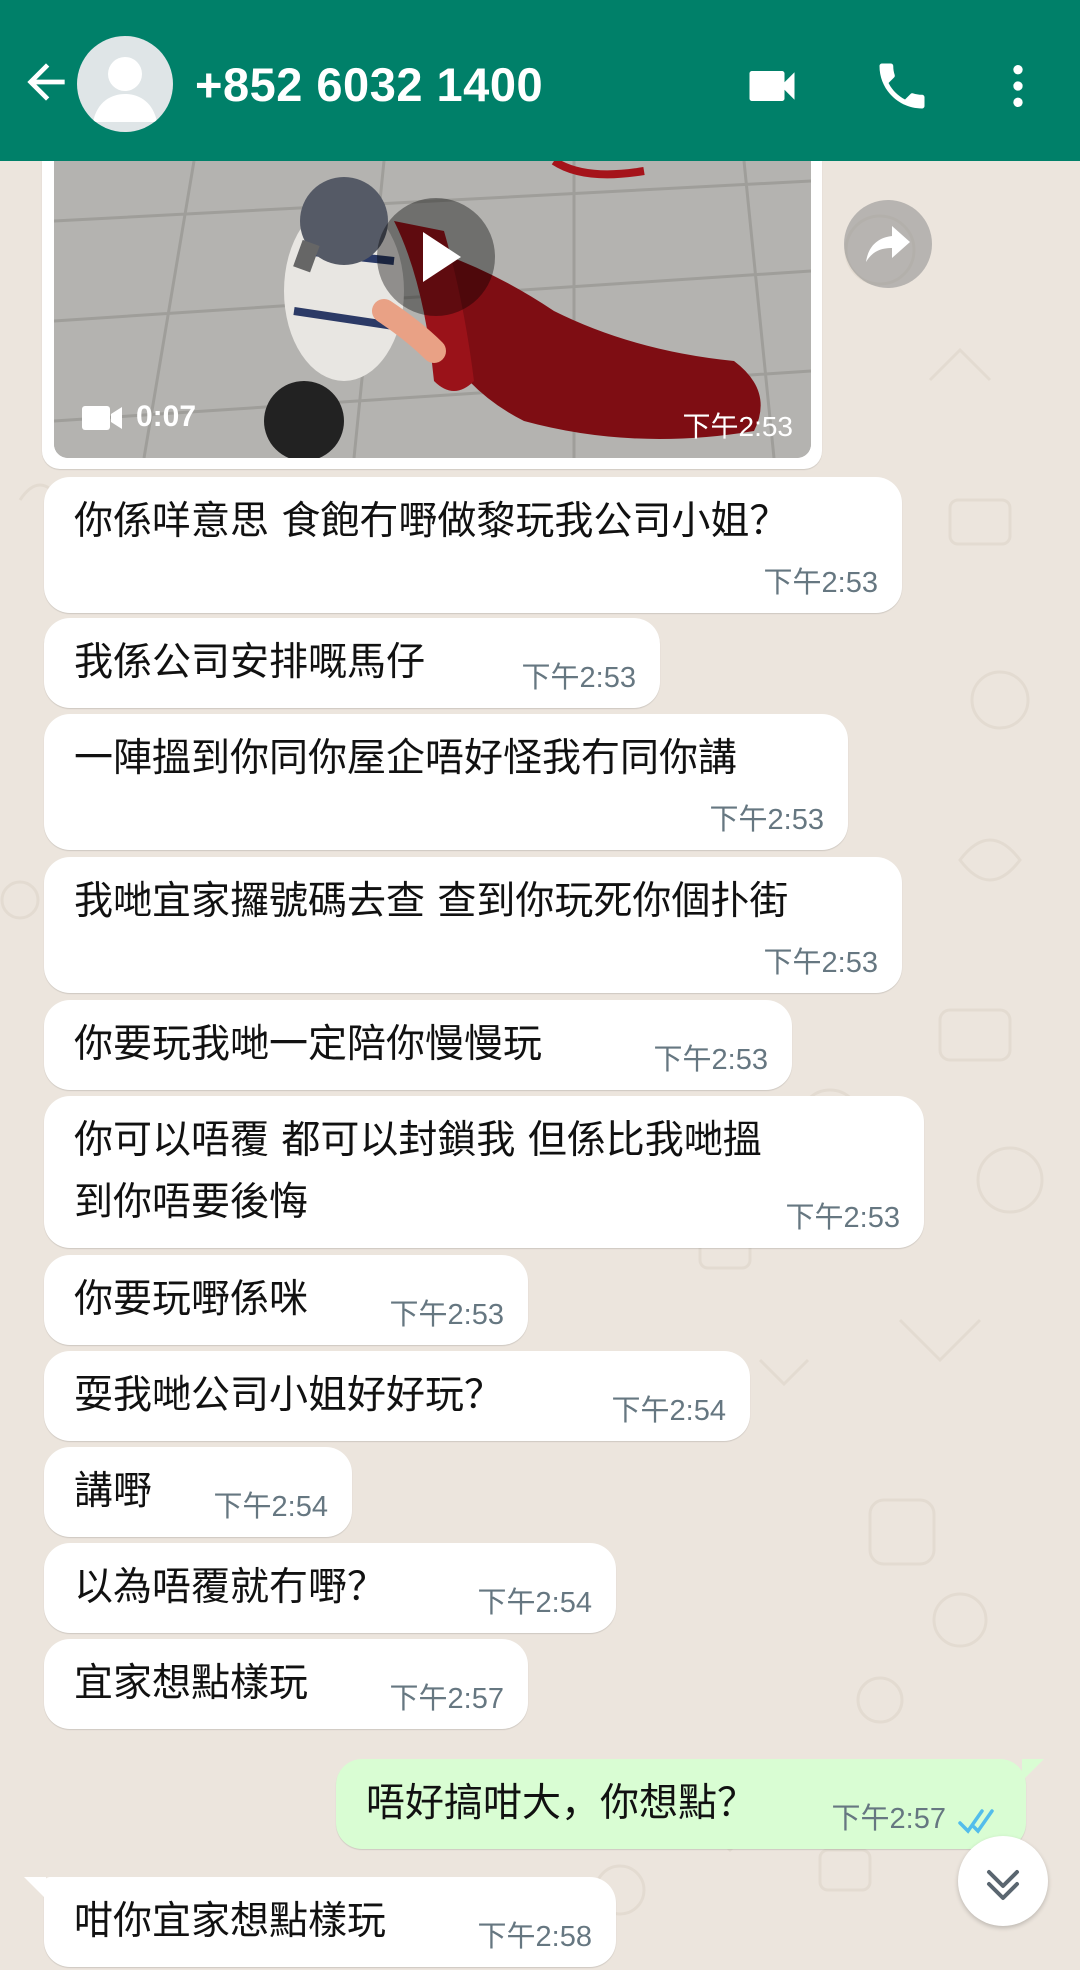 The image size is (1080, 1970). I want to click on message-bubble: 咁你宜家想點樣玩 下午2:58, so click(330, 1922).